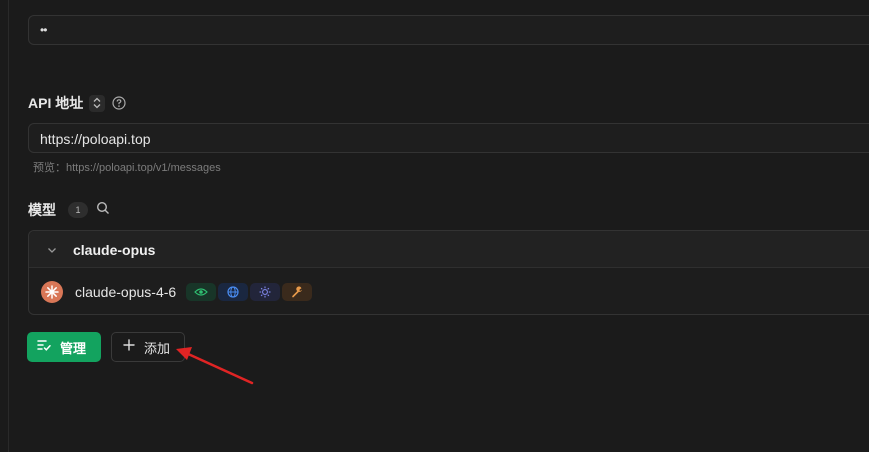 The height and width of the screenshot is (452, 869). I want to click on globe-icon, so click(233, 292).